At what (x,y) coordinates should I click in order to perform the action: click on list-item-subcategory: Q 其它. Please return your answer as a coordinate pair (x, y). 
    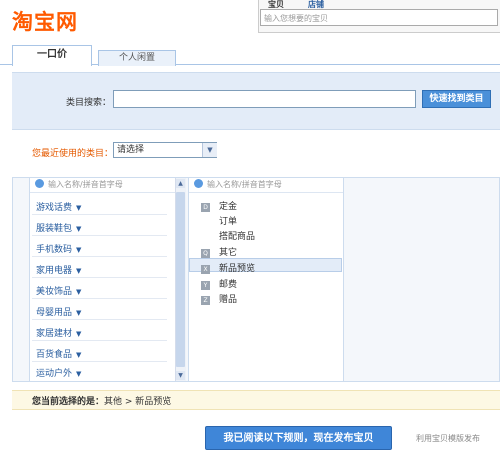
    Looking at the image, I should click on (219, 251).